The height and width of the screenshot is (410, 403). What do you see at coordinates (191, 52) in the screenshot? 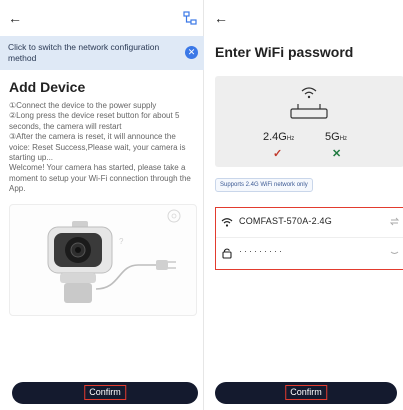
I see `close-icon: ✕` at bounding box center [191, 52].